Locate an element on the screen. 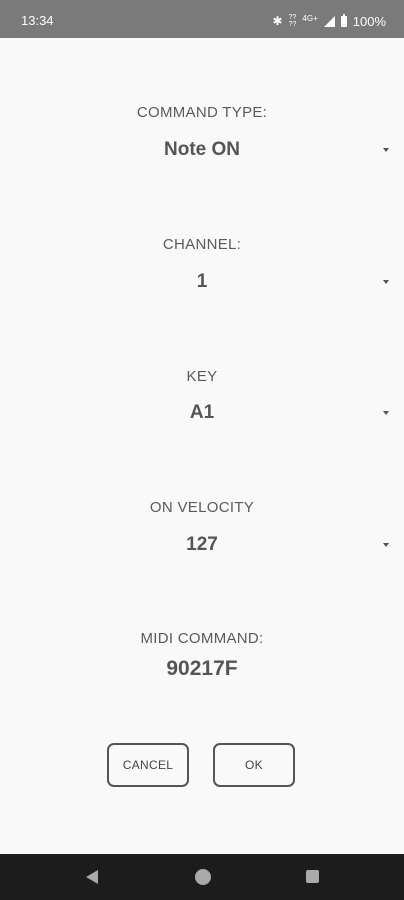 Image resolution: width=404 pixels, height=900 pixels. key-dropdown: A1 is located at coordinates (202, 413).